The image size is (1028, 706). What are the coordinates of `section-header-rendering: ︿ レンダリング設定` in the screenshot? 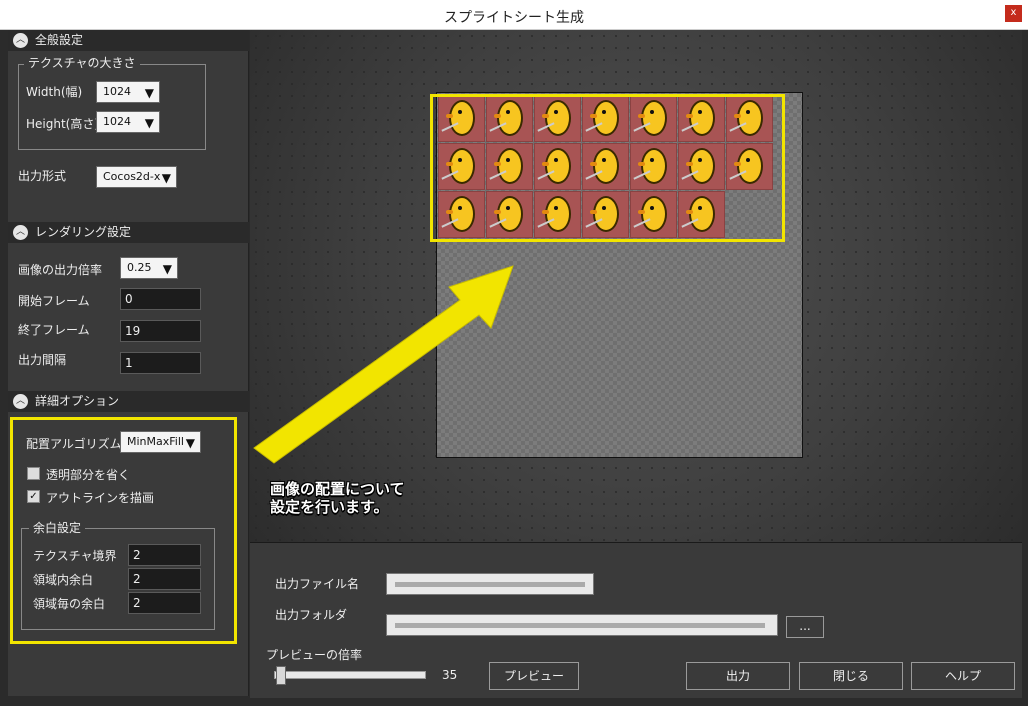 It's located at (128, 232).